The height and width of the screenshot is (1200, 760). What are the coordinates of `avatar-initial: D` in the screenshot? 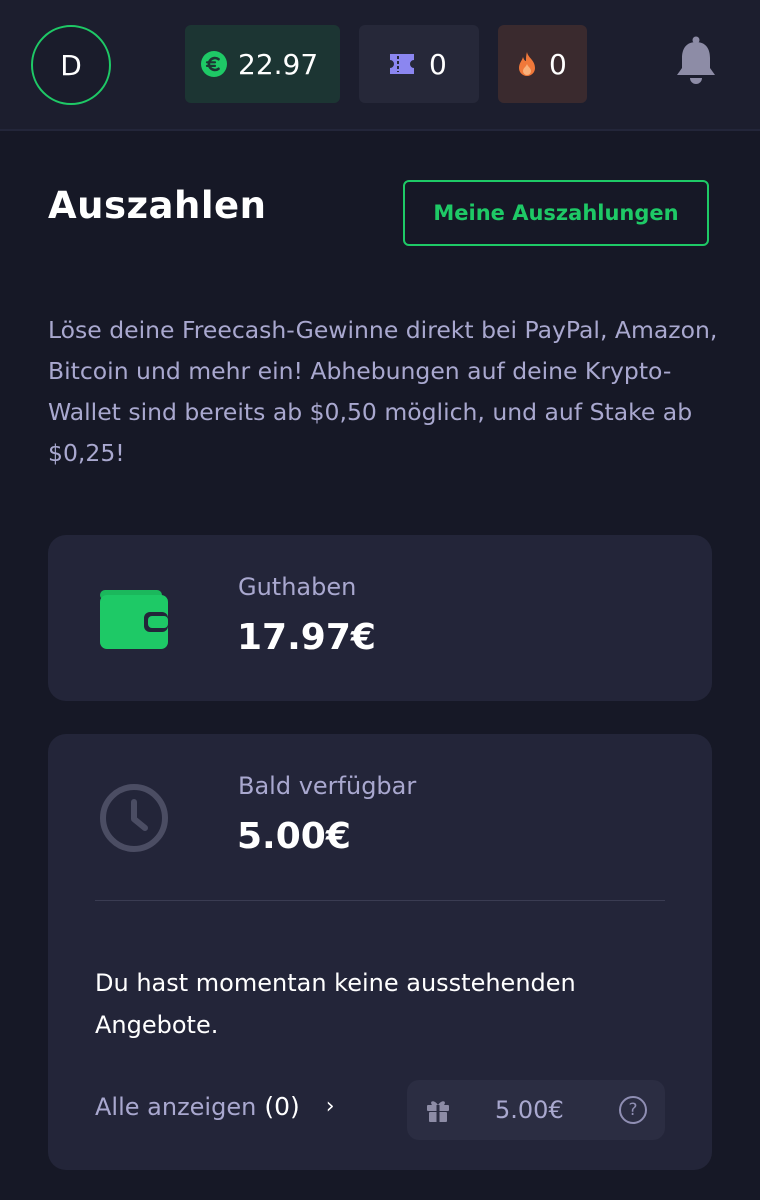 It's located at (71, 65).